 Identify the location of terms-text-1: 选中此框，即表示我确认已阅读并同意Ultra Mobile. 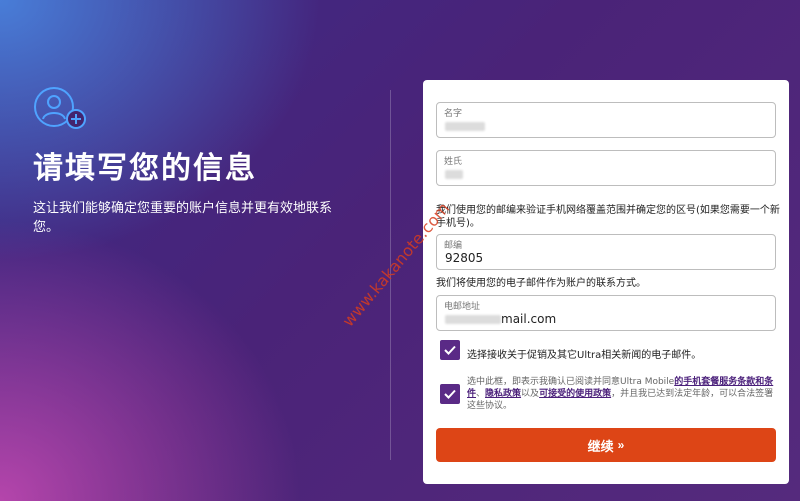
(571, 382).